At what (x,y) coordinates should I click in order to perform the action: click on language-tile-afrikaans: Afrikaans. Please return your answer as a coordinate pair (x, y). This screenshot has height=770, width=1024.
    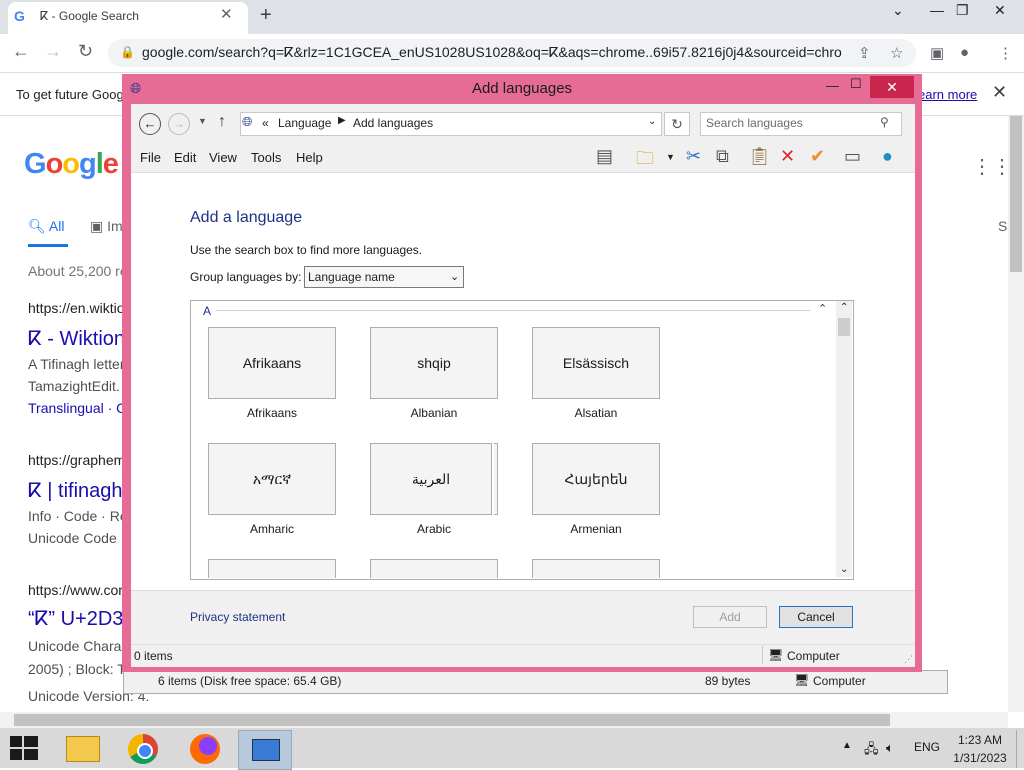
    Looking at the image, I should click on (272, 363).